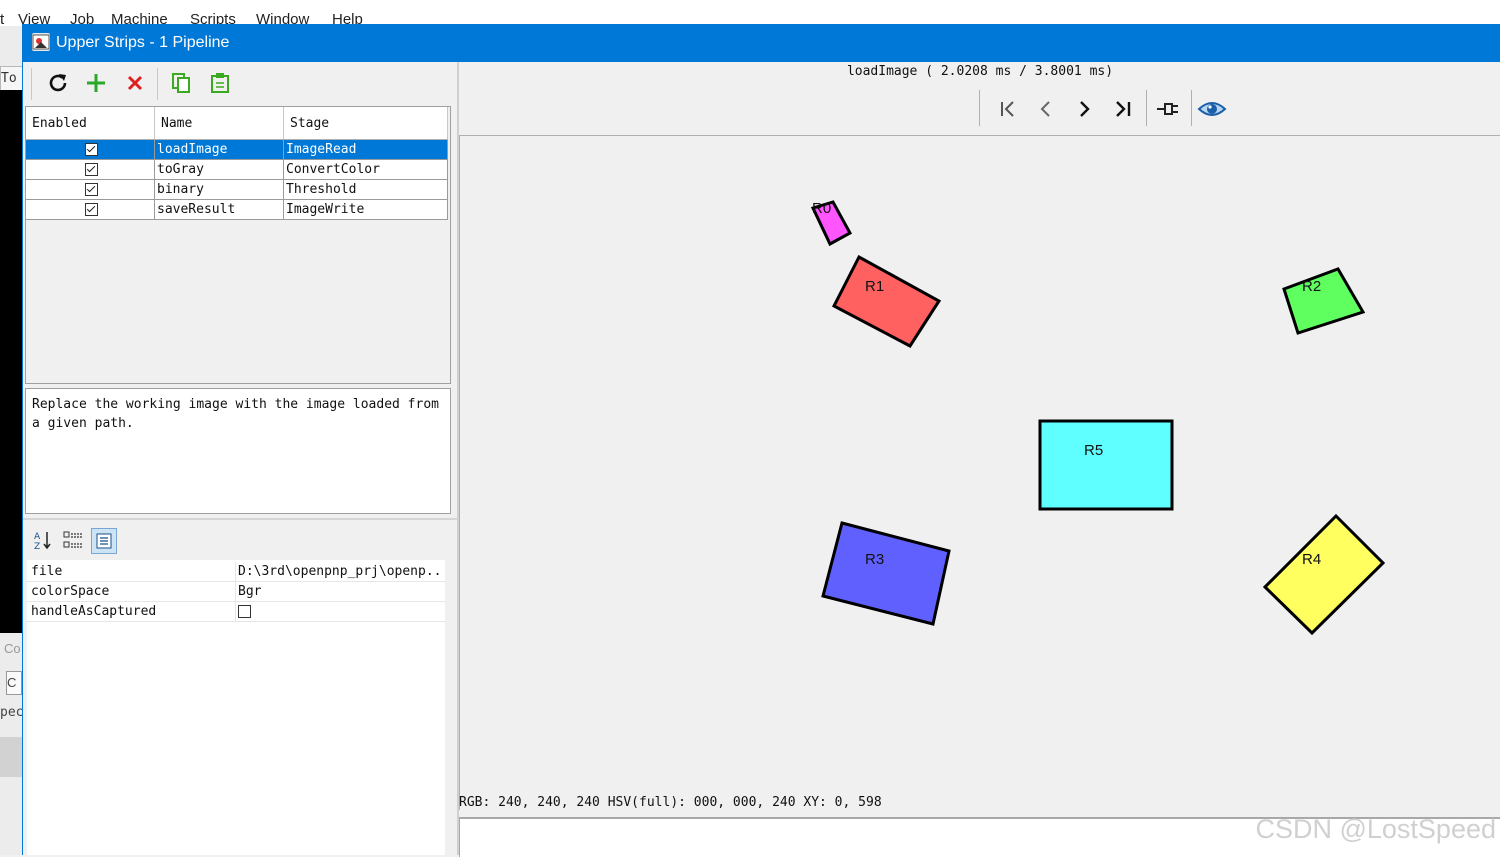 The image size is (1500, 857). Describe the element at coordinates (94, 611) in the screenshot. I see `property-key: handleAsCaptured` at that location.